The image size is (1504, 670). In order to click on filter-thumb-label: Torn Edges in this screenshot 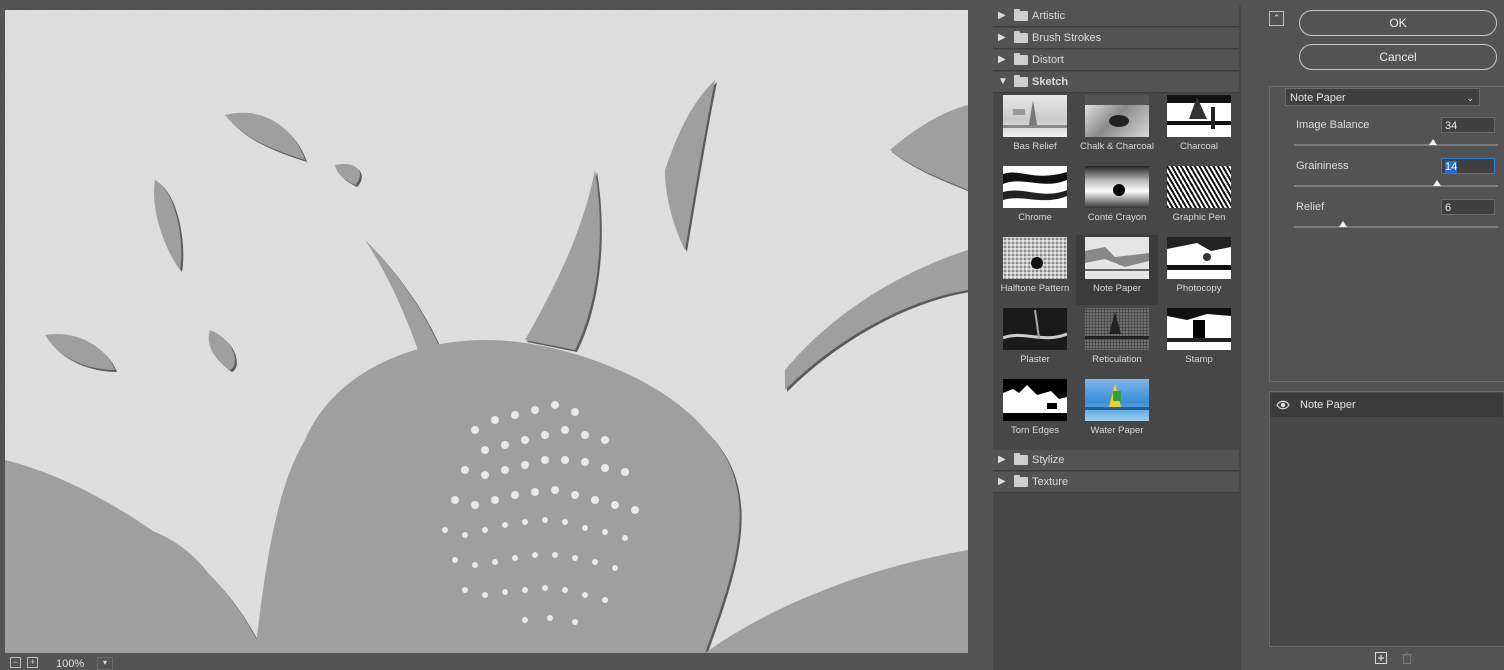, I will do `click(1035, 430)`.